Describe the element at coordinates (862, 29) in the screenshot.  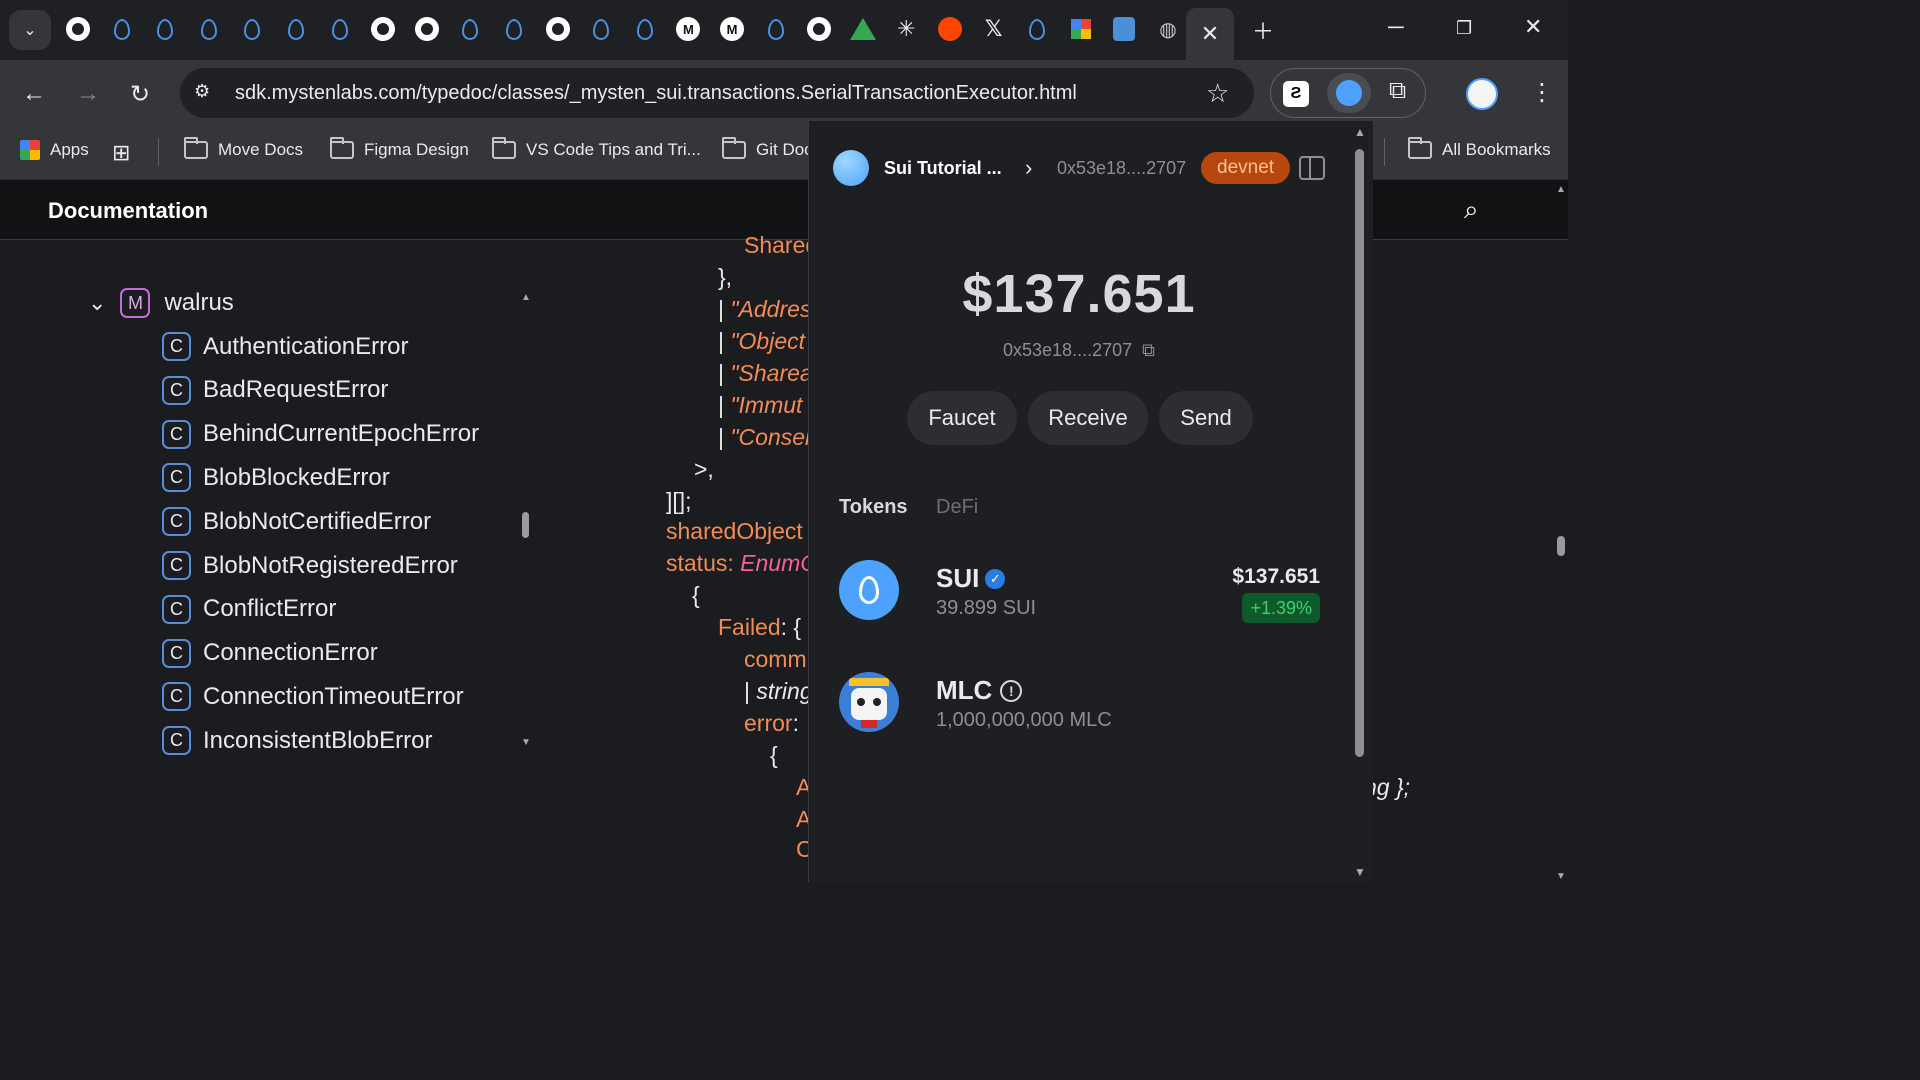
I see `google-drive-icon` at that location.